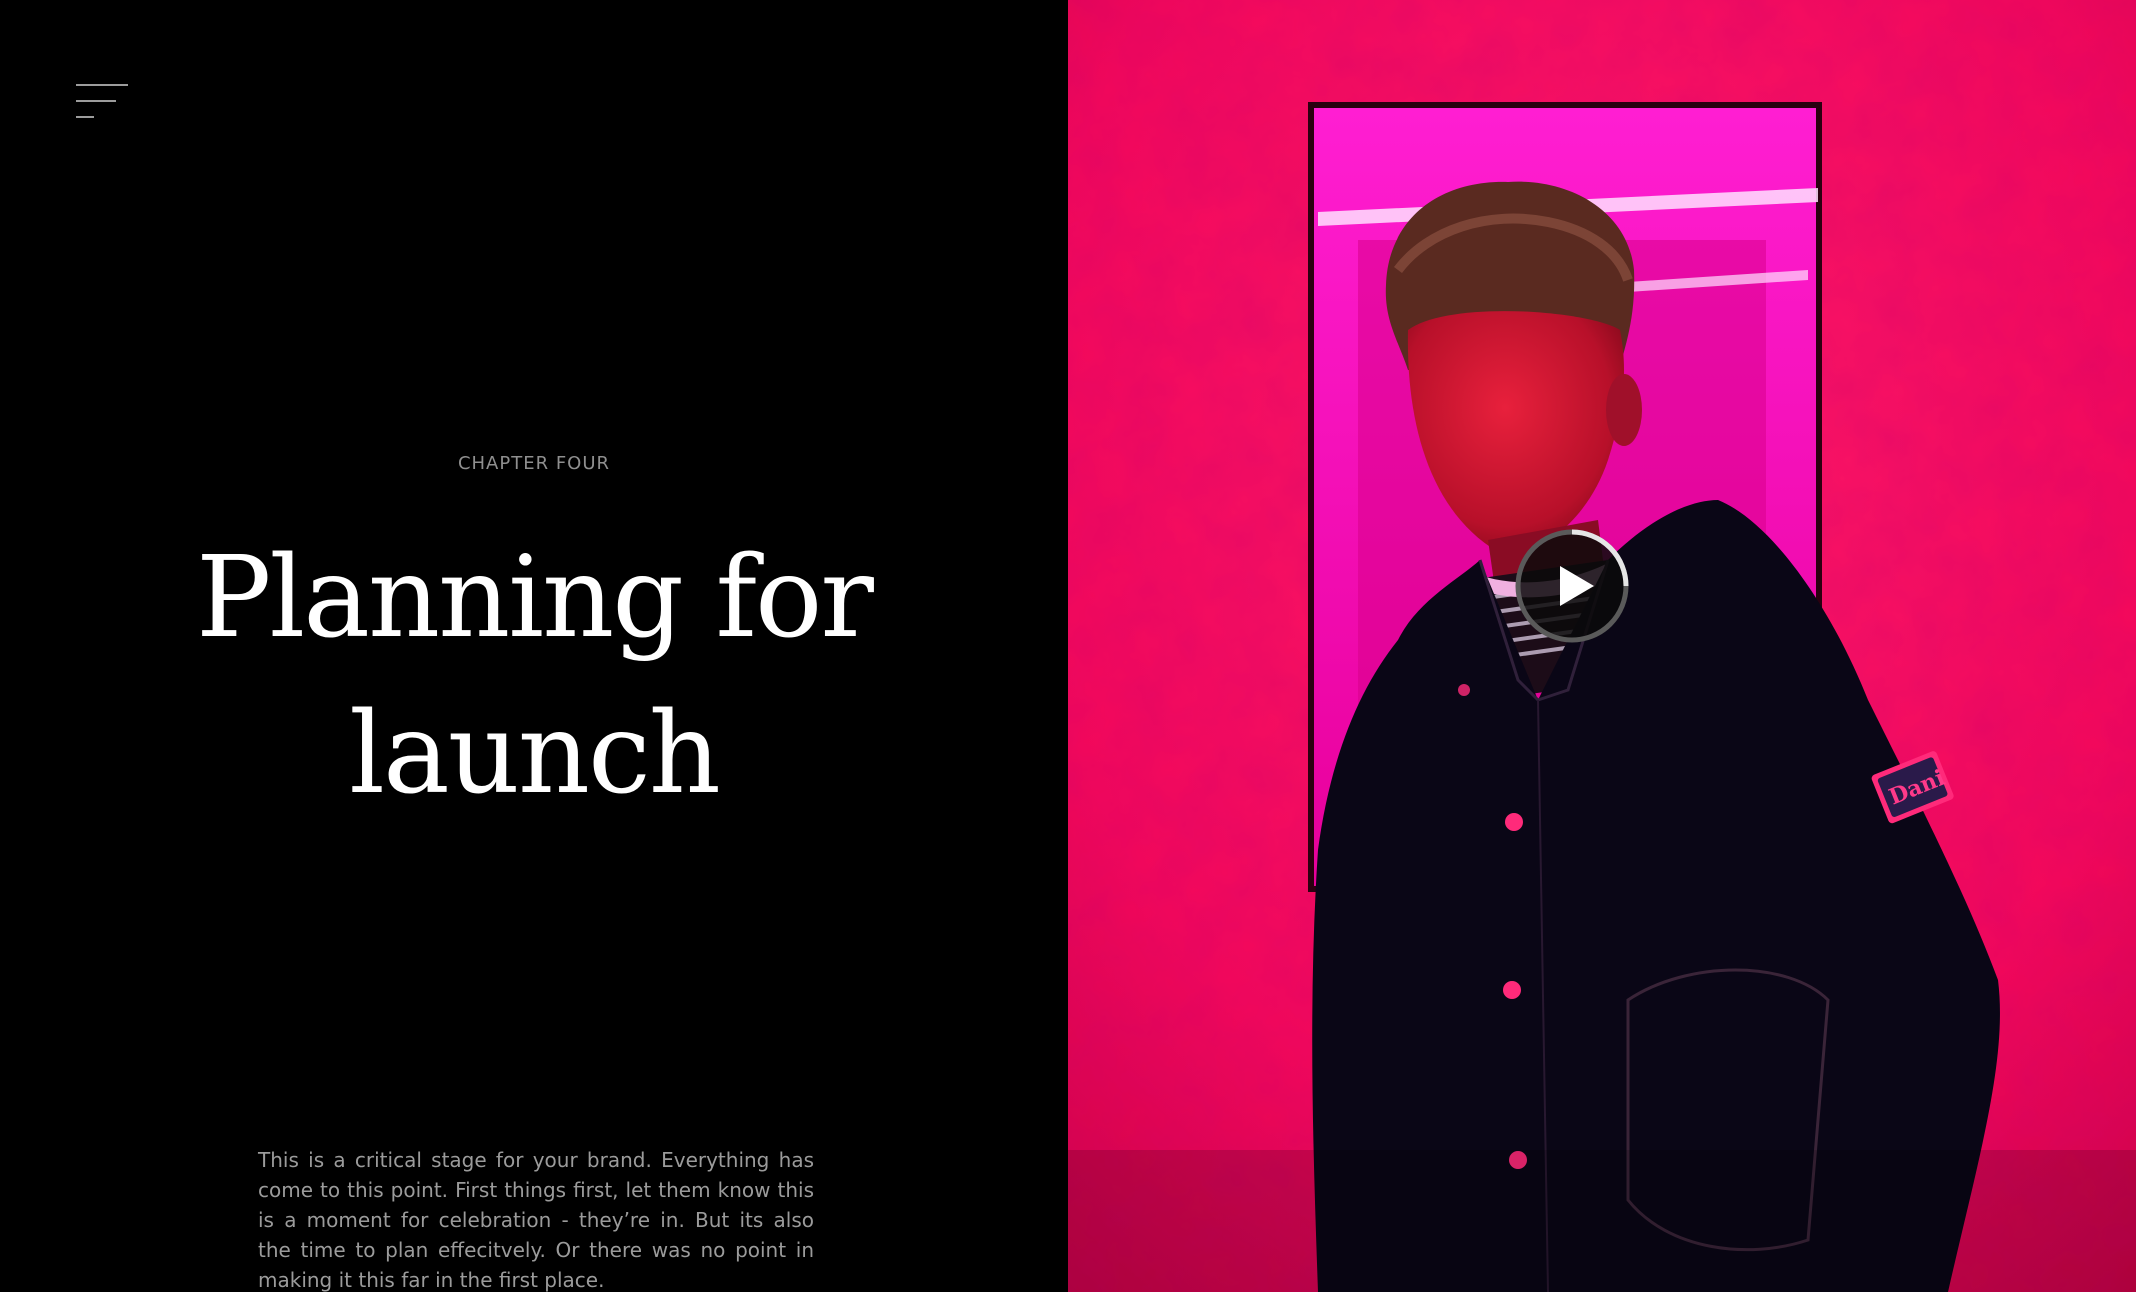 The height and width of the screenshot is (1292, 2136). What do you see at coordinates (535, 598) in the screenshot?
I see `title-line-1: Planning for` at bounding box center [535, 598].